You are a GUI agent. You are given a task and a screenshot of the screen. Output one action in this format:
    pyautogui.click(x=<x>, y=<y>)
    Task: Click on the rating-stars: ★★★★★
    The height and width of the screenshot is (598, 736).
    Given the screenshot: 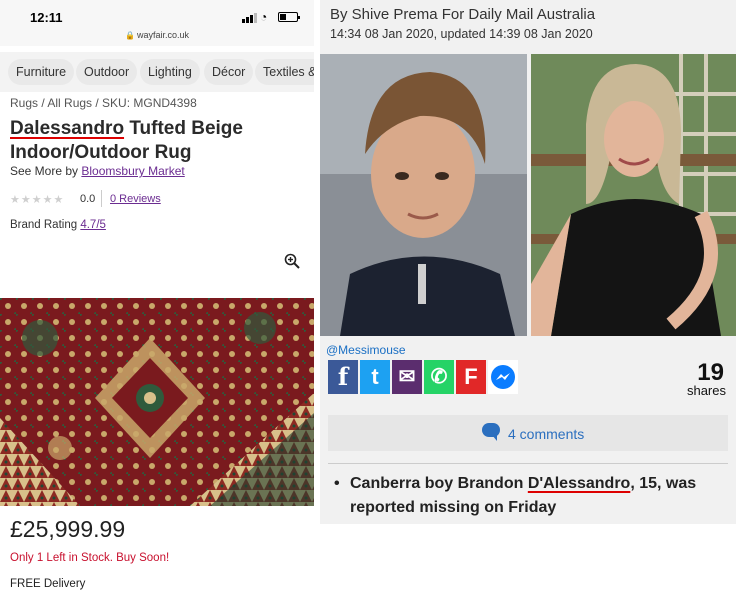 What is the action you would take?
    pyautogui.click(x=37, y=200)
    